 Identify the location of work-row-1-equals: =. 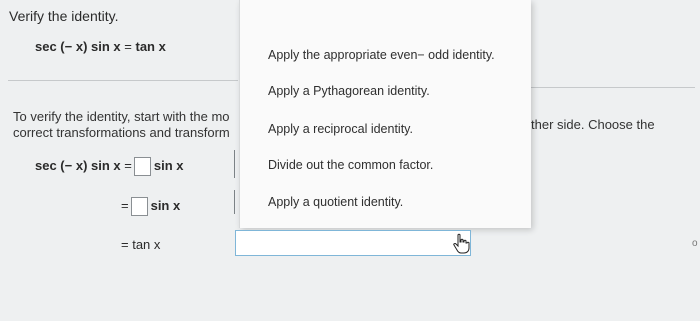
(128, 165).